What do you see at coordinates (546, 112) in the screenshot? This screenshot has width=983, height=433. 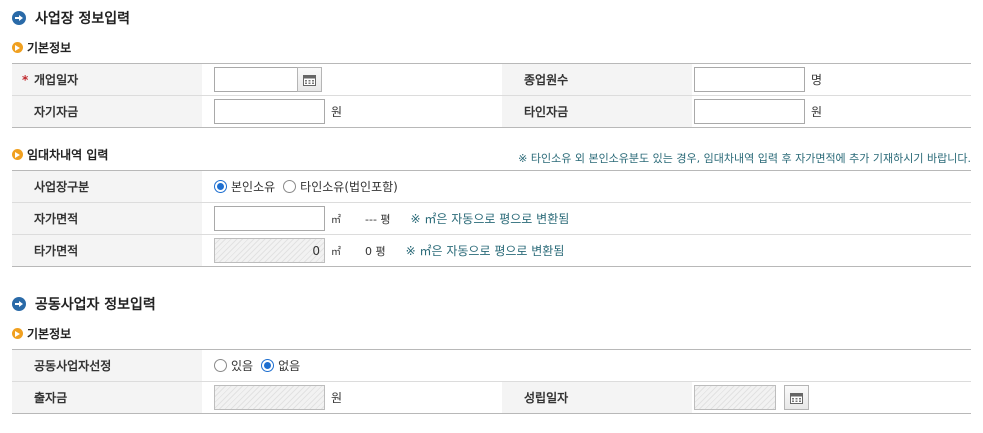 I see `other-capital-label: 타인자금` at bounding box center [546, 112].